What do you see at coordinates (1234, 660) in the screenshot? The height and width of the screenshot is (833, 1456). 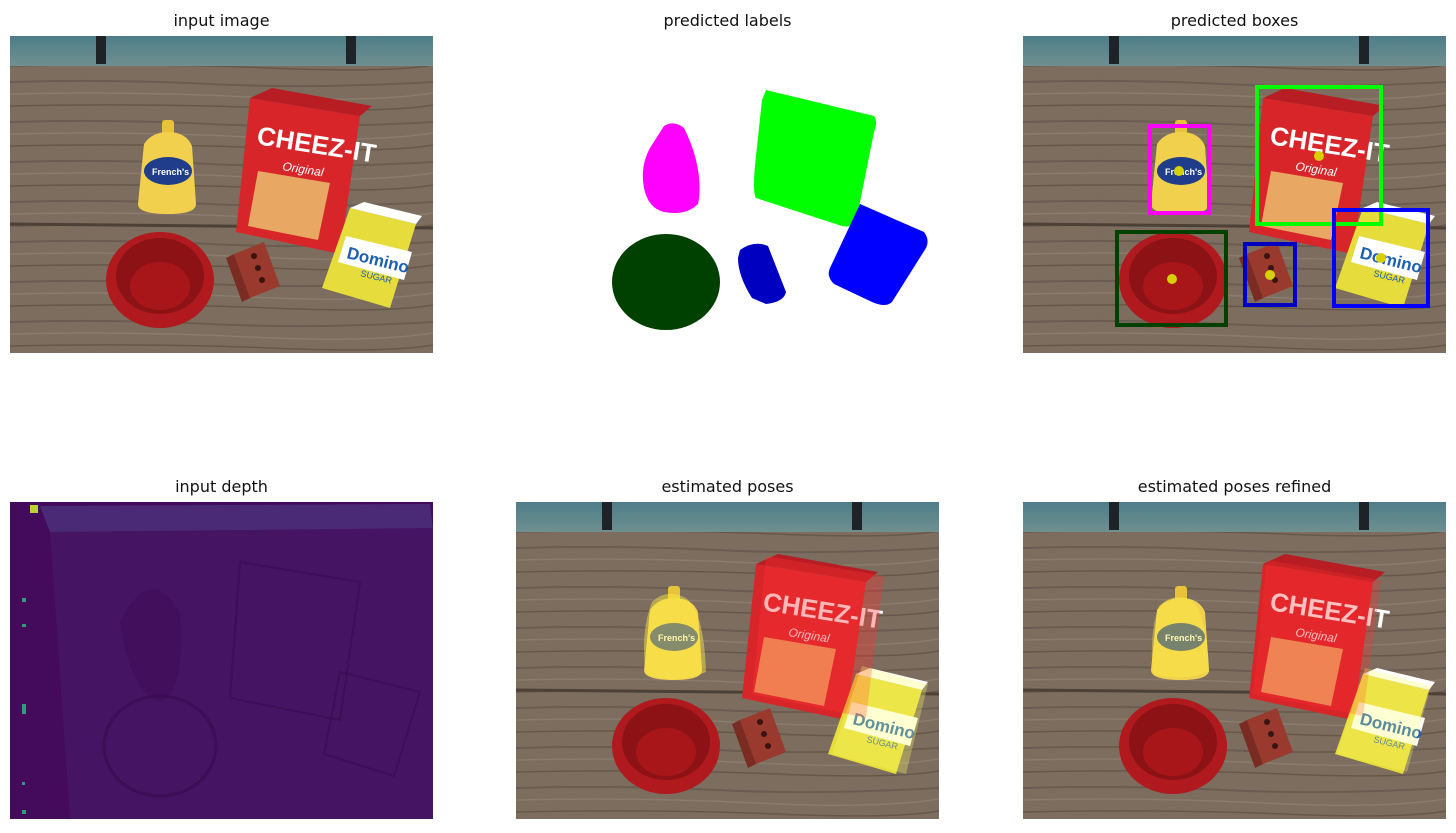 I see `estimated-poses-refined-panel` at bounding box center [1234, 660].